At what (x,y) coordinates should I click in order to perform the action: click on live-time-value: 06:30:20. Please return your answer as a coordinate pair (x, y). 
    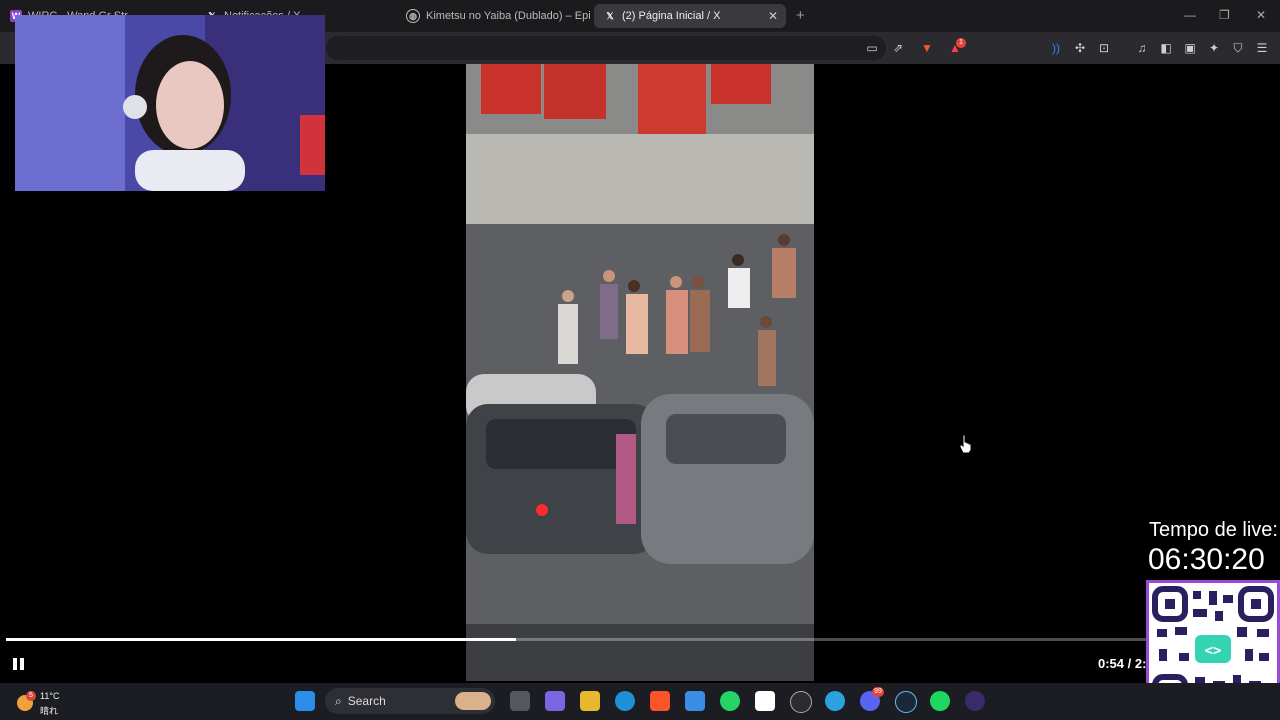
    Looking at the image, I should click on (1206, 559).